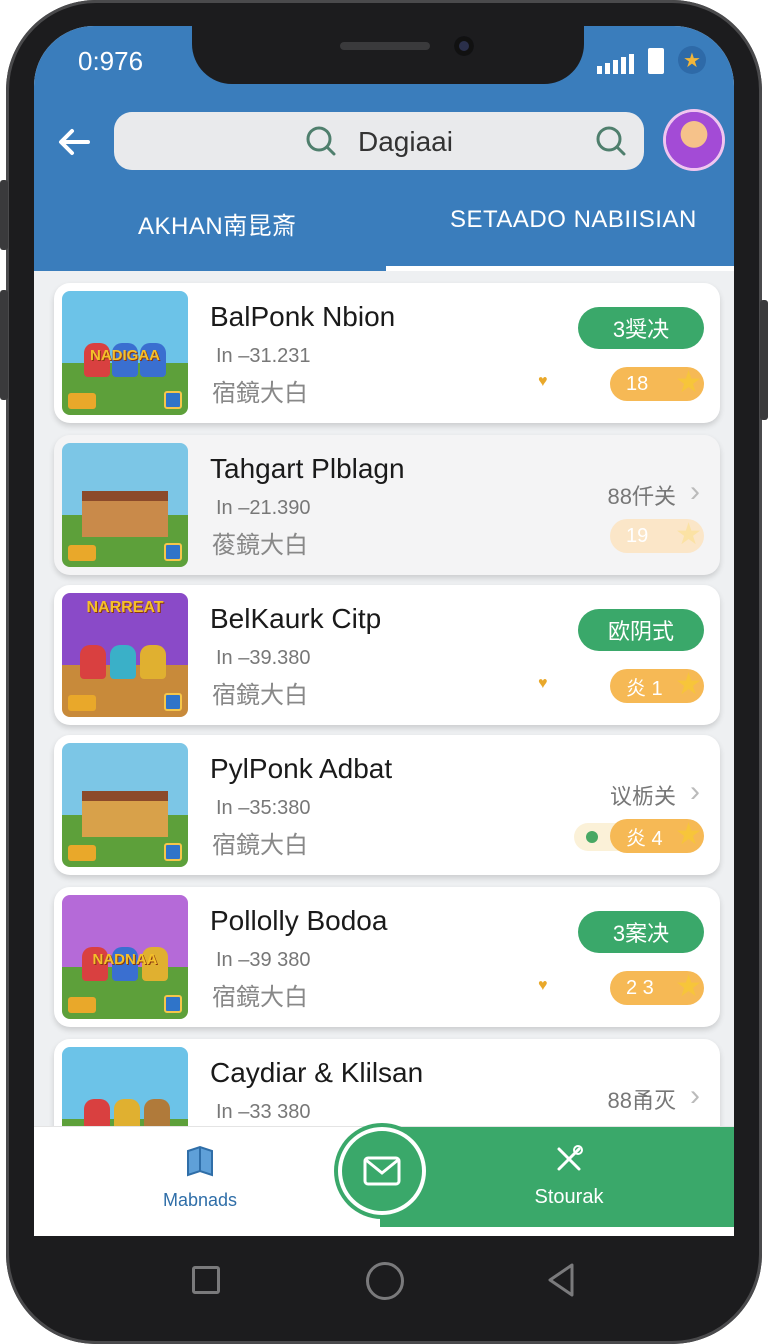 Image resolution: width=768 pixels, height=1344 pixels. Describe the element at coordinates (303, 316) in the screenshot. I see `item-title: BalPonk Nbion` at that location.